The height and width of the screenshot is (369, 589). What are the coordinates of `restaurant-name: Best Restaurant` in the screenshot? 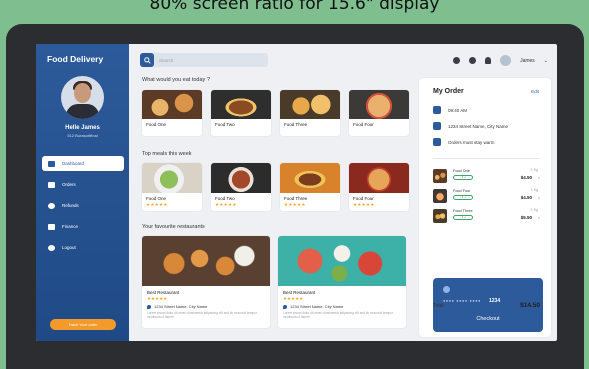 It's located at (163, 292).